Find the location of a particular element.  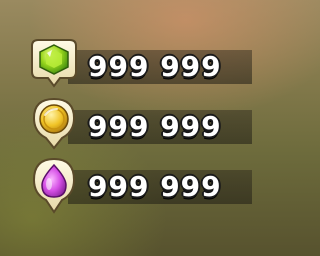

gems-amount: 999 999 is located at coordinates (155, 66).